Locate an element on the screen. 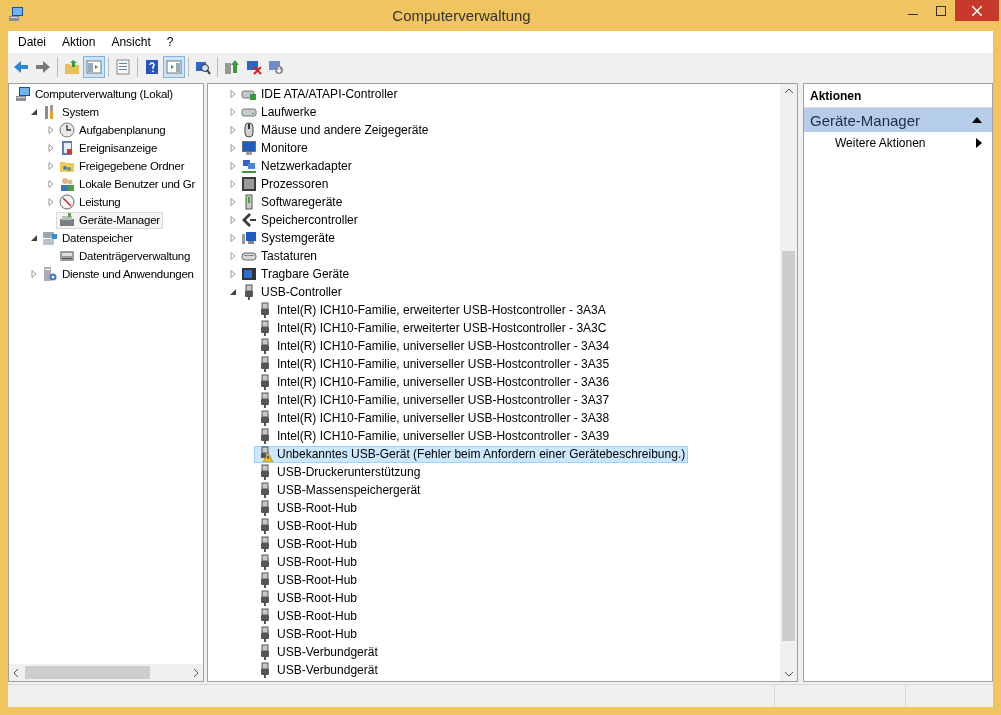  tree-item: Datenträgerverwaltung is located at coordinates (125, 256).